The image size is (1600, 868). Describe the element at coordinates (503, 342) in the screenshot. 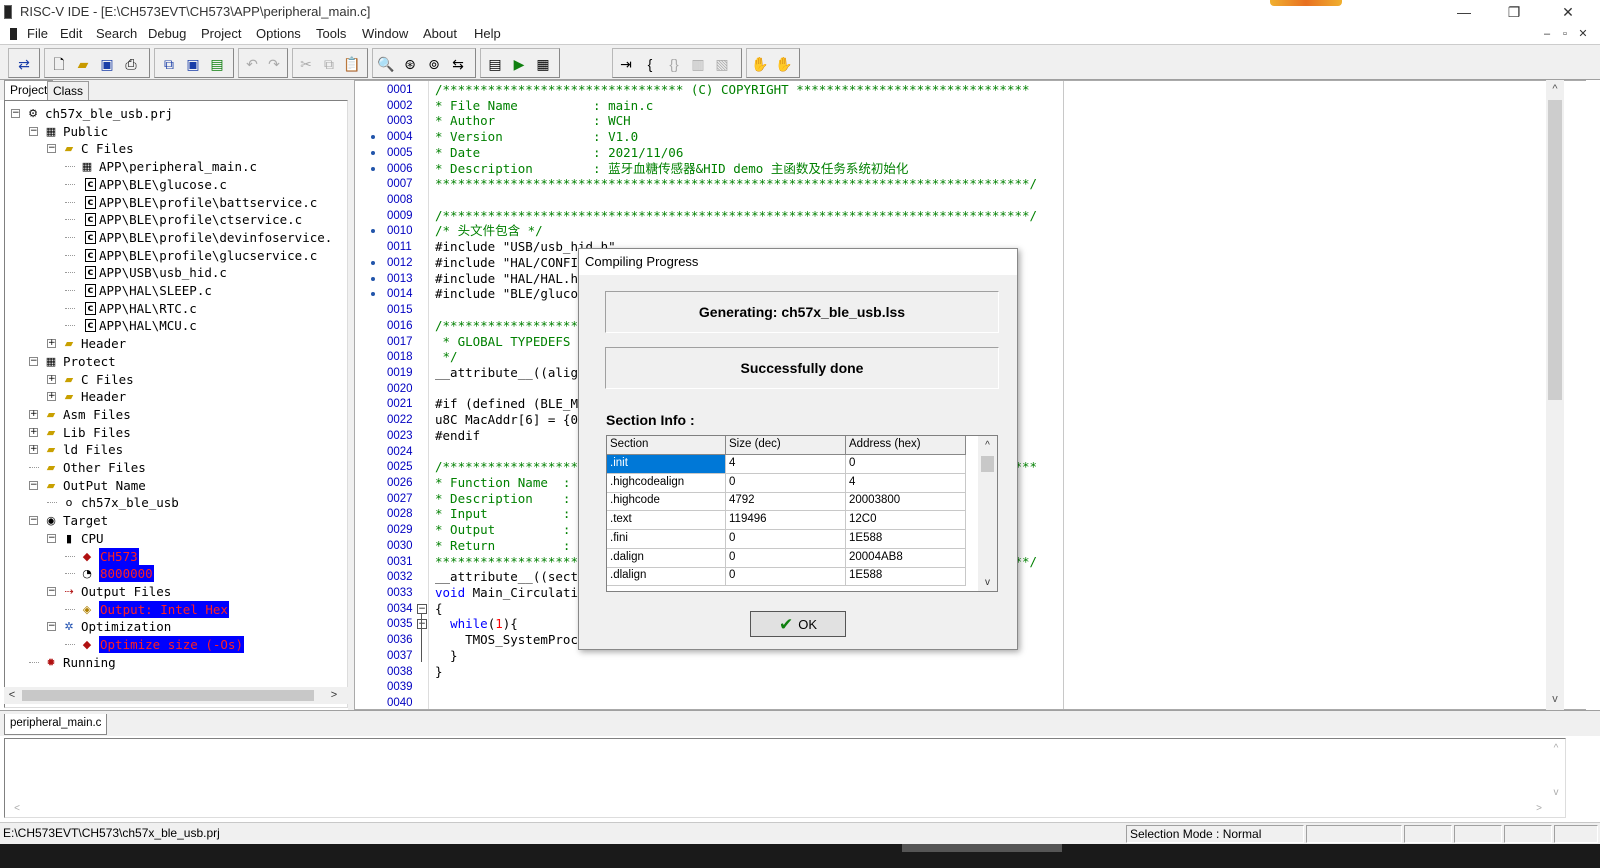

I see `code-line: * GLOBAL TYPEDEFS` at that location.